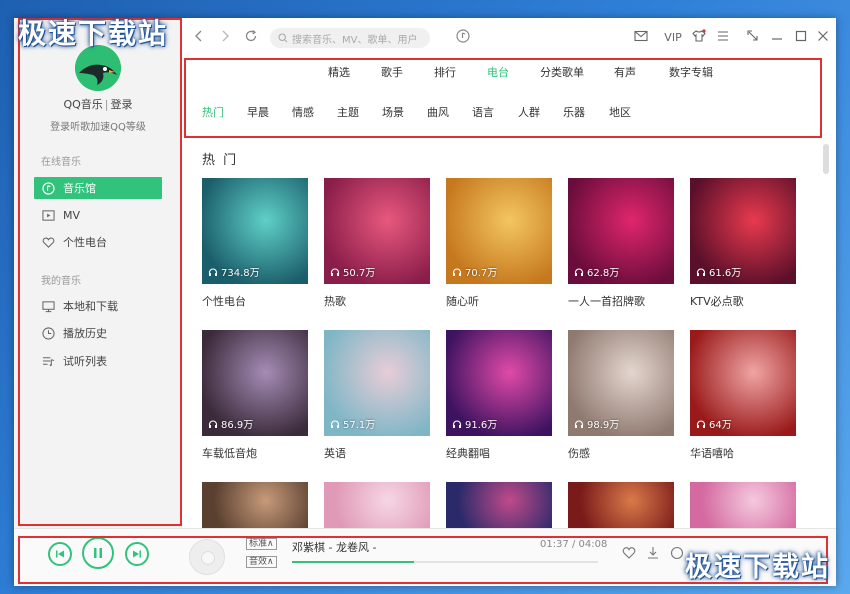 The height and width of the screenshot is (594, 850). What do you see at coordinates (445, 562) in the screenshot?
I see `progress-bar` at bounding box center [445, 562].